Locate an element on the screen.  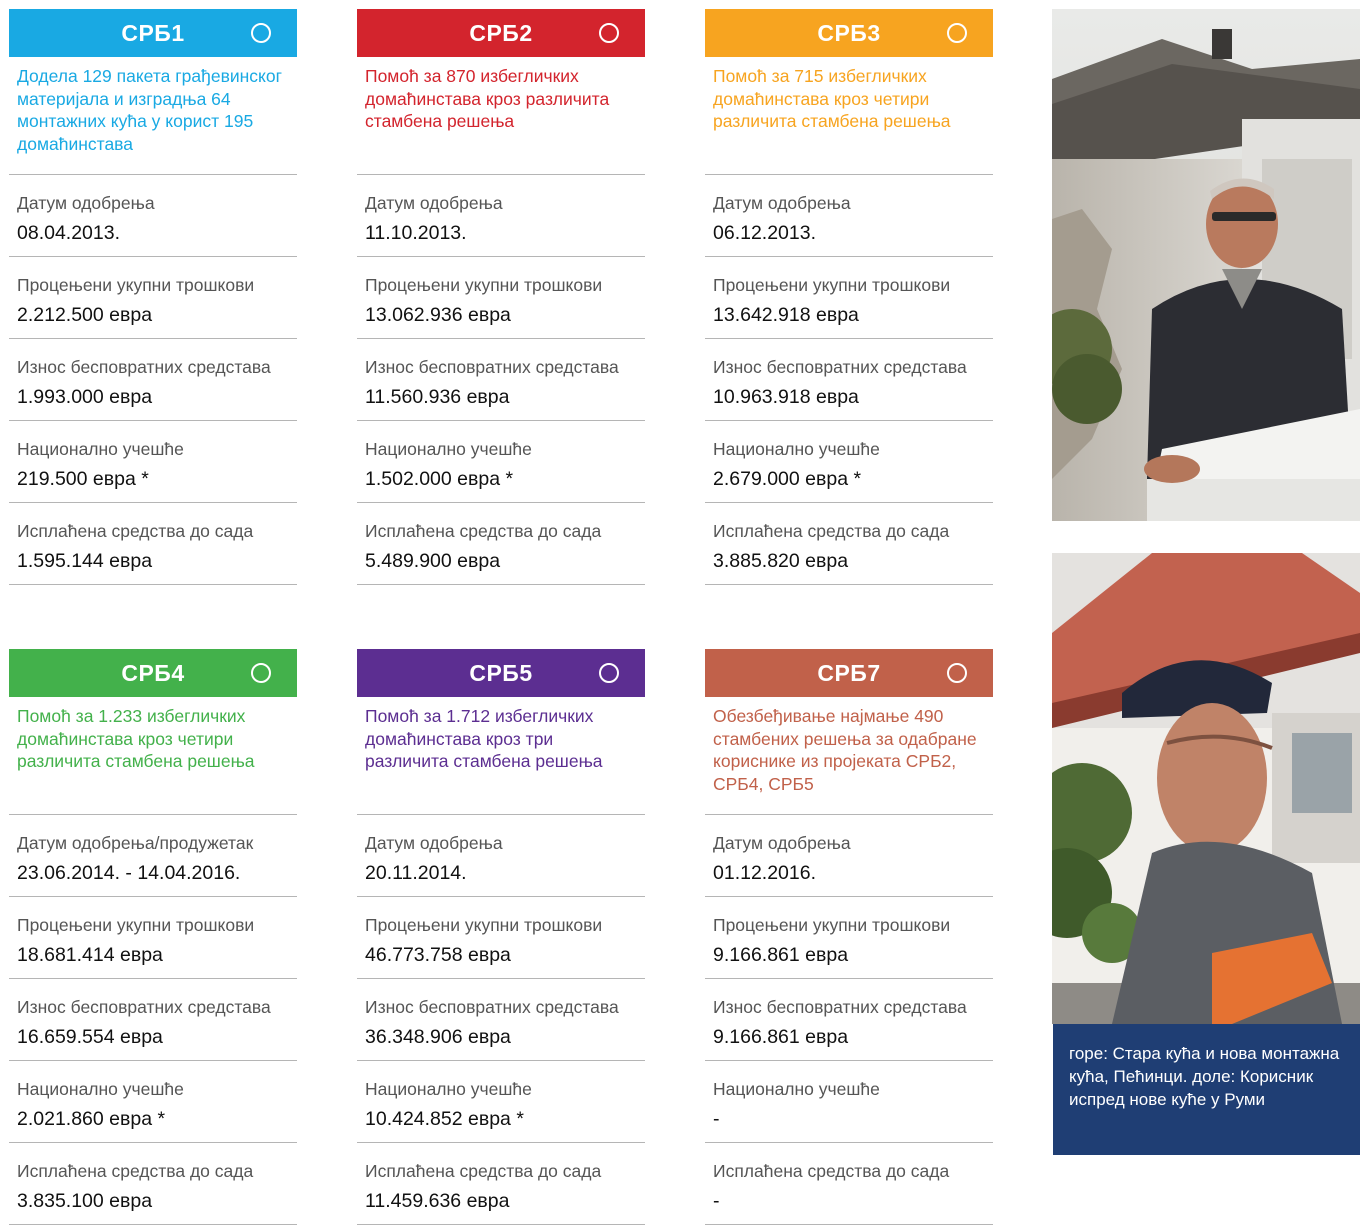
field-value: 11.10.2013. is located at coordinates (416, 233).